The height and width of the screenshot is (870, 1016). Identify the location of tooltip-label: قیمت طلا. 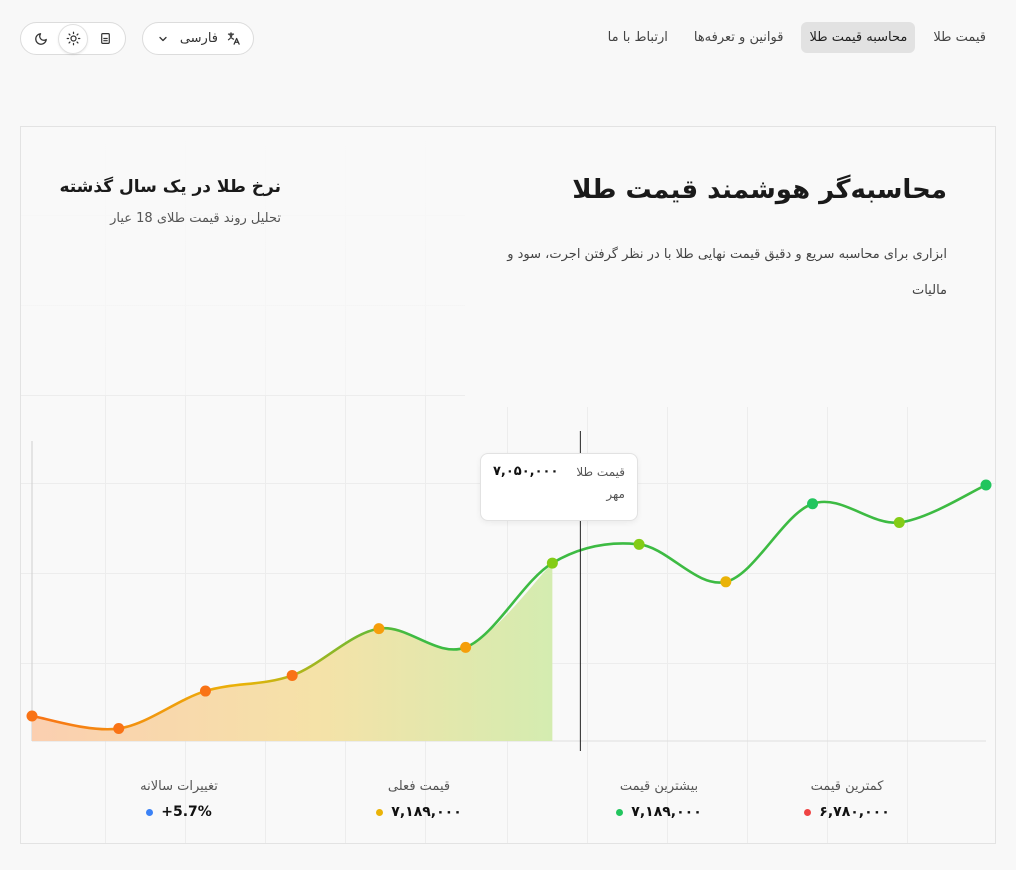
(600, 471).